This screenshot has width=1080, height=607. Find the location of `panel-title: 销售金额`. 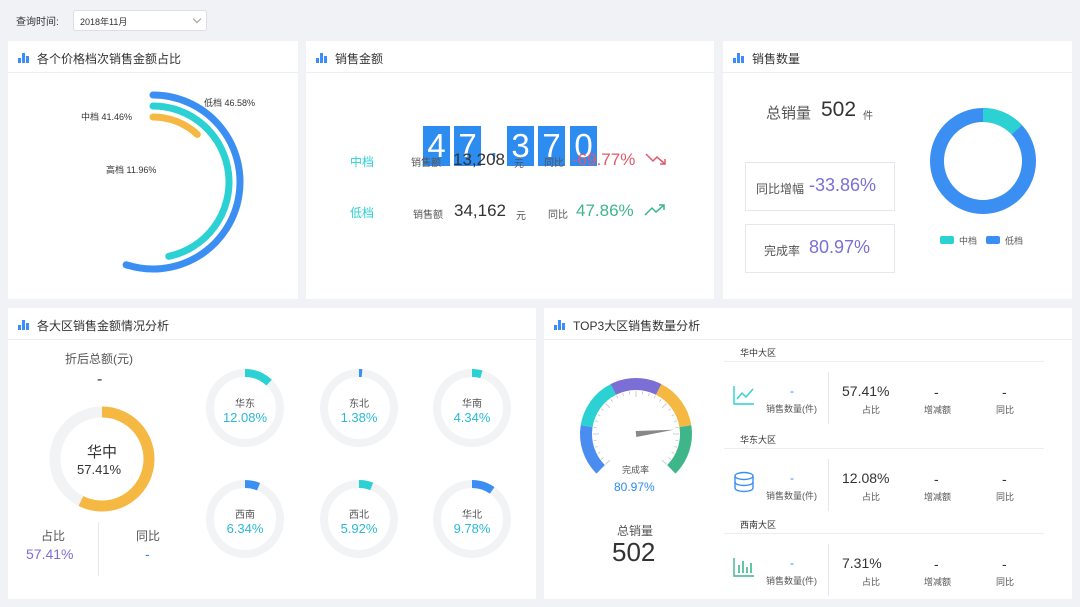

panel-title: 销售金额 is located at coordinates (359, 59).